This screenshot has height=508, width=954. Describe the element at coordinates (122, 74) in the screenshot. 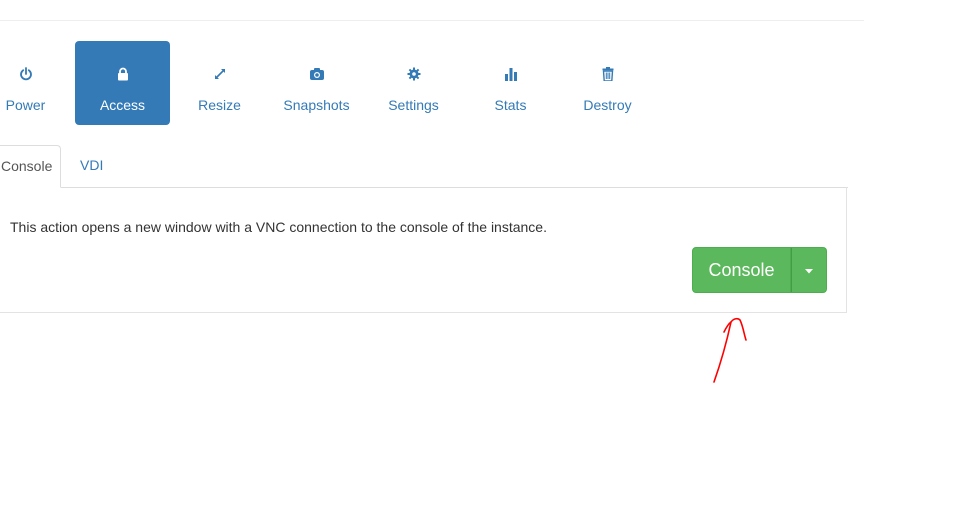

I see `lock-icon` at that location.